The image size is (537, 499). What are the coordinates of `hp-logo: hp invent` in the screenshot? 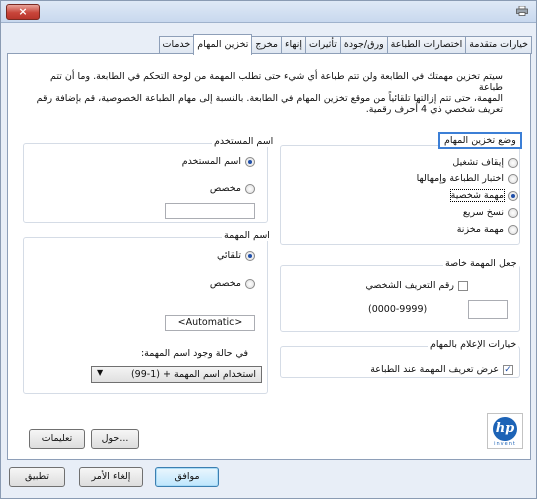 It's located at (505, 431).